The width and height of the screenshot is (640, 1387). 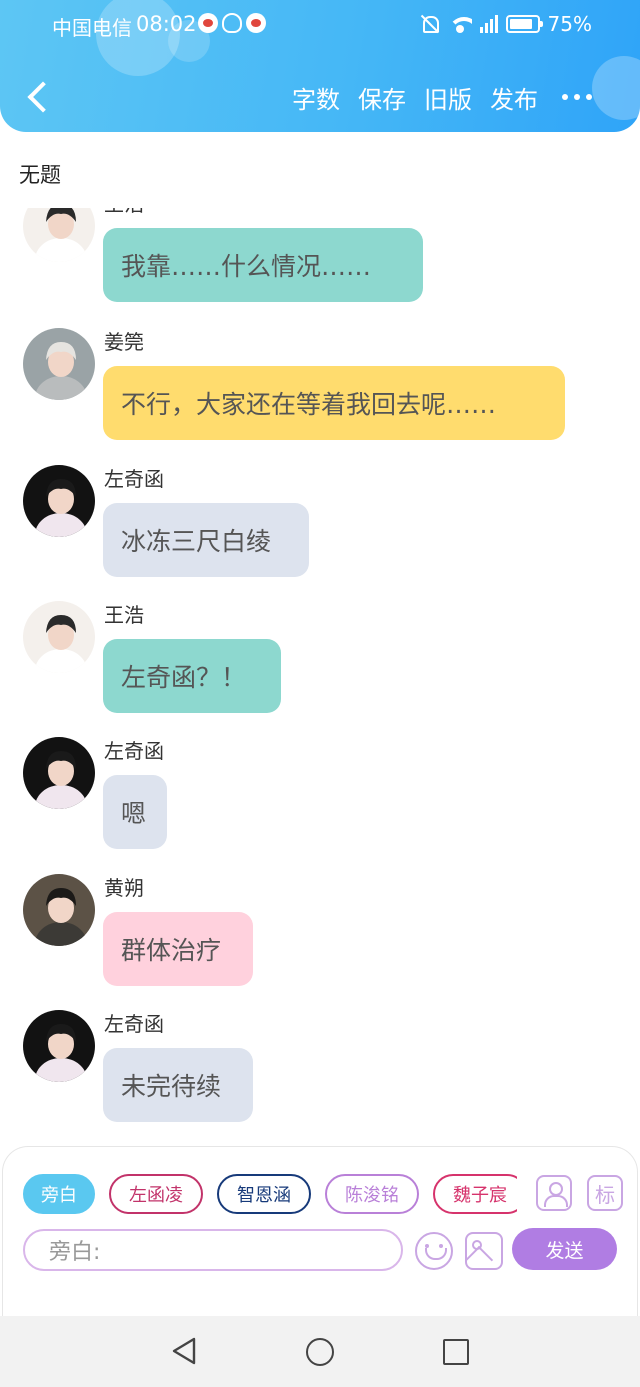 I want to click on story-title: 无题, so click(x=40, y=174).